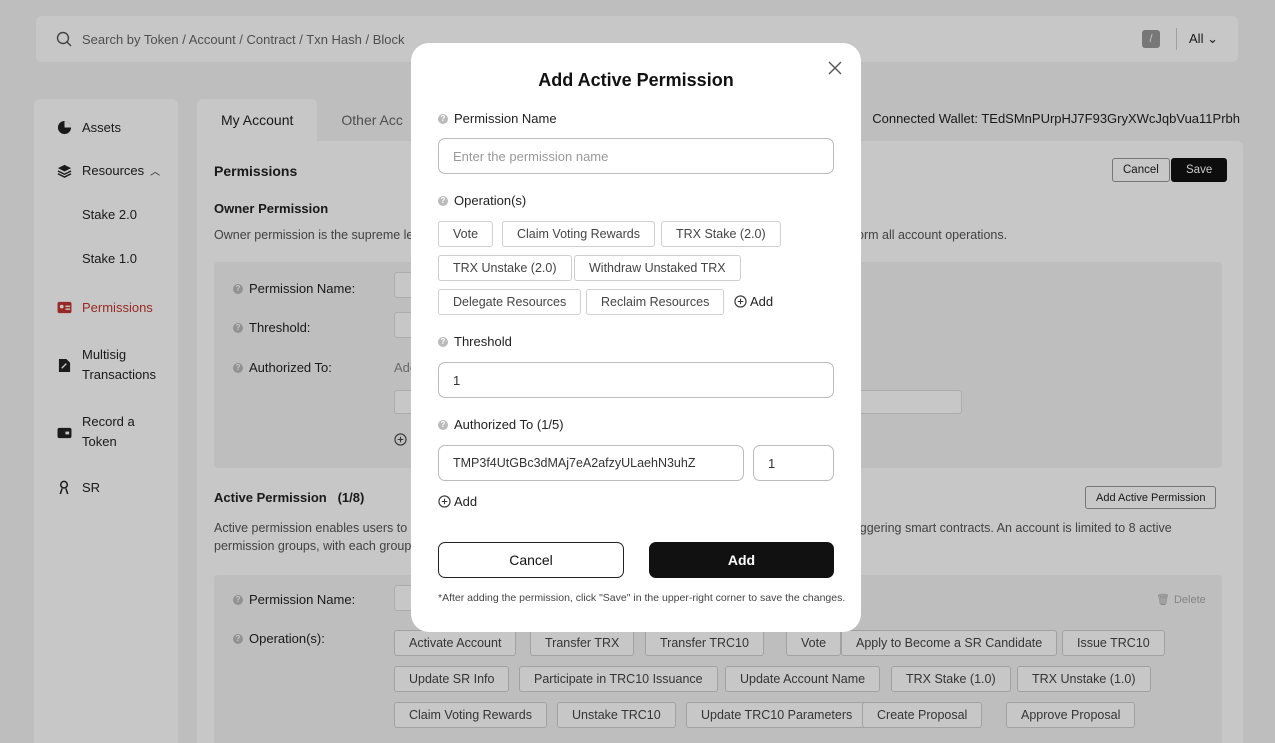  What do you see at coordinates (505, 118) in the screenshot?
I see `permission-name-label-text: Permission Name` at bounding box center [505, 118].